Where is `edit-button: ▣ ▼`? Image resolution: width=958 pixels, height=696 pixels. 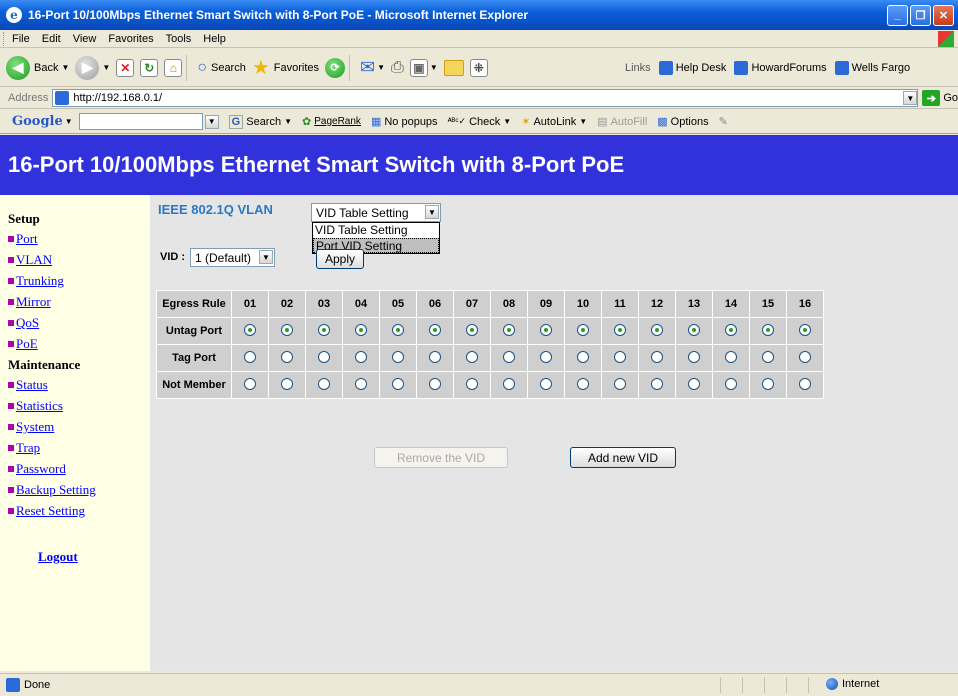
edit-button: ▣ ▼ is located at coordinates (423, 67).